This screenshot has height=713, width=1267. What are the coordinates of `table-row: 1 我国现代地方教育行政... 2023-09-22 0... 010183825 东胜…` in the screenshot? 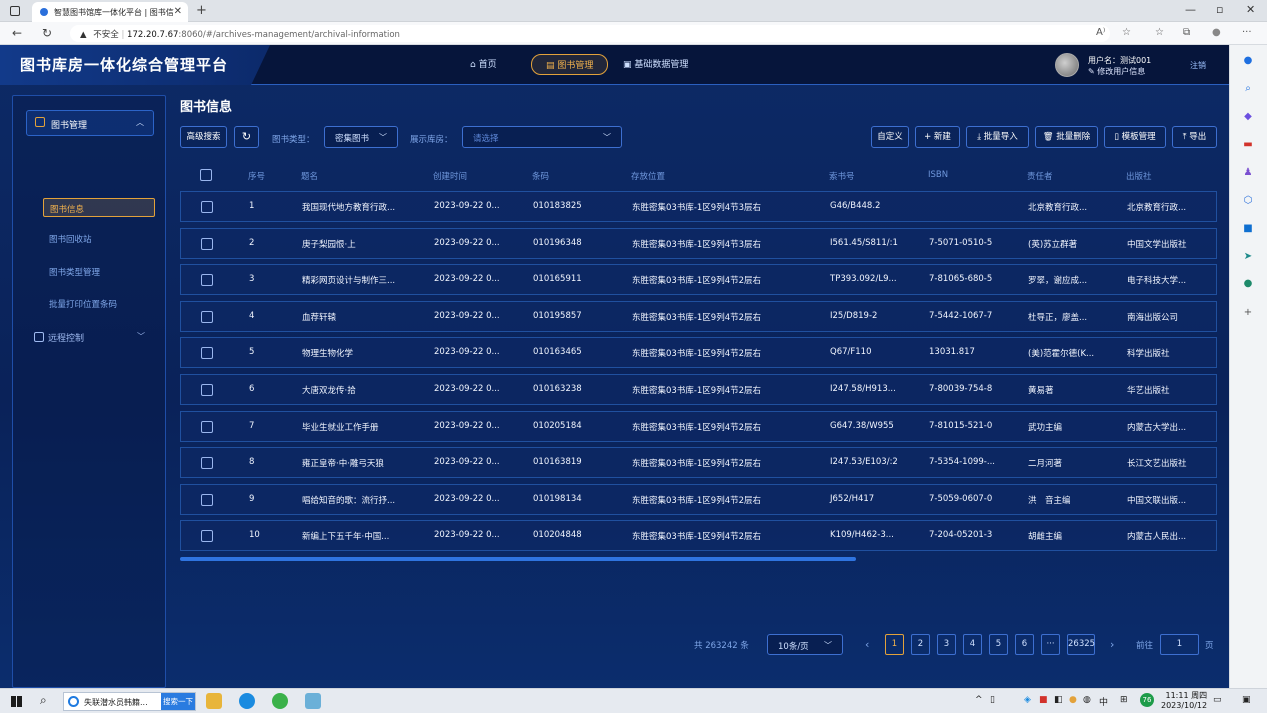 It's located at (698, 206).